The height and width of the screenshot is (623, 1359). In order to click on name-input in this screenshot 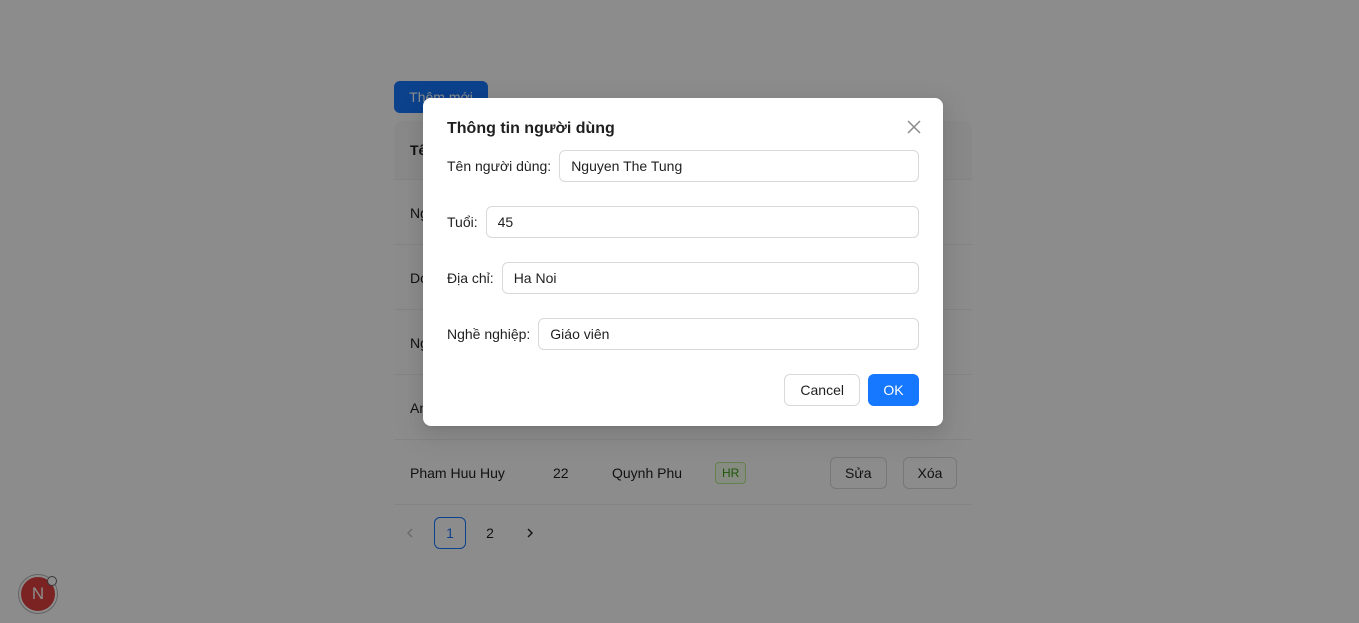, I will do `click(739, 166)`.